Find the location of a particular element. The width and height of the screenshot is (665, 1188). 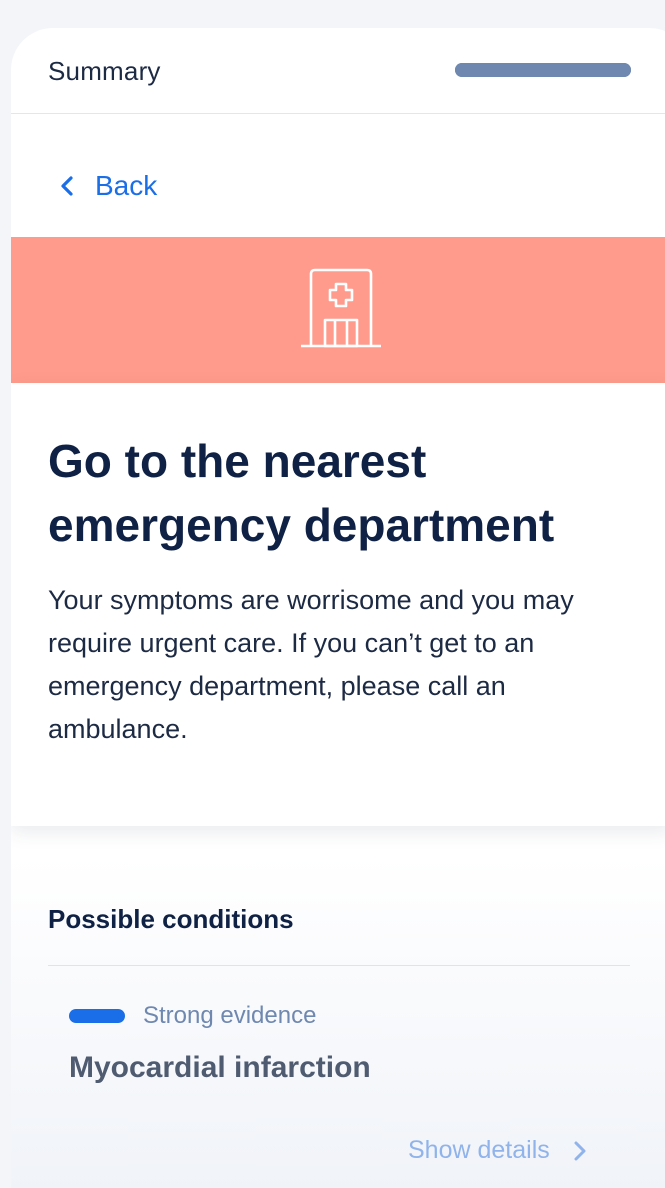

progress-bar-fill is located at coordinates (543, 70).